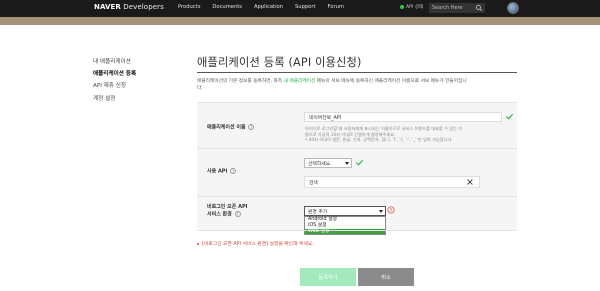 The width and height of the screenshot is (600, 291). Describe the element at coordinates (345, 226) in the screenshot. I see `env-dropdown-list: Android 설정 iOS 설정 WEB 설정` at that location.